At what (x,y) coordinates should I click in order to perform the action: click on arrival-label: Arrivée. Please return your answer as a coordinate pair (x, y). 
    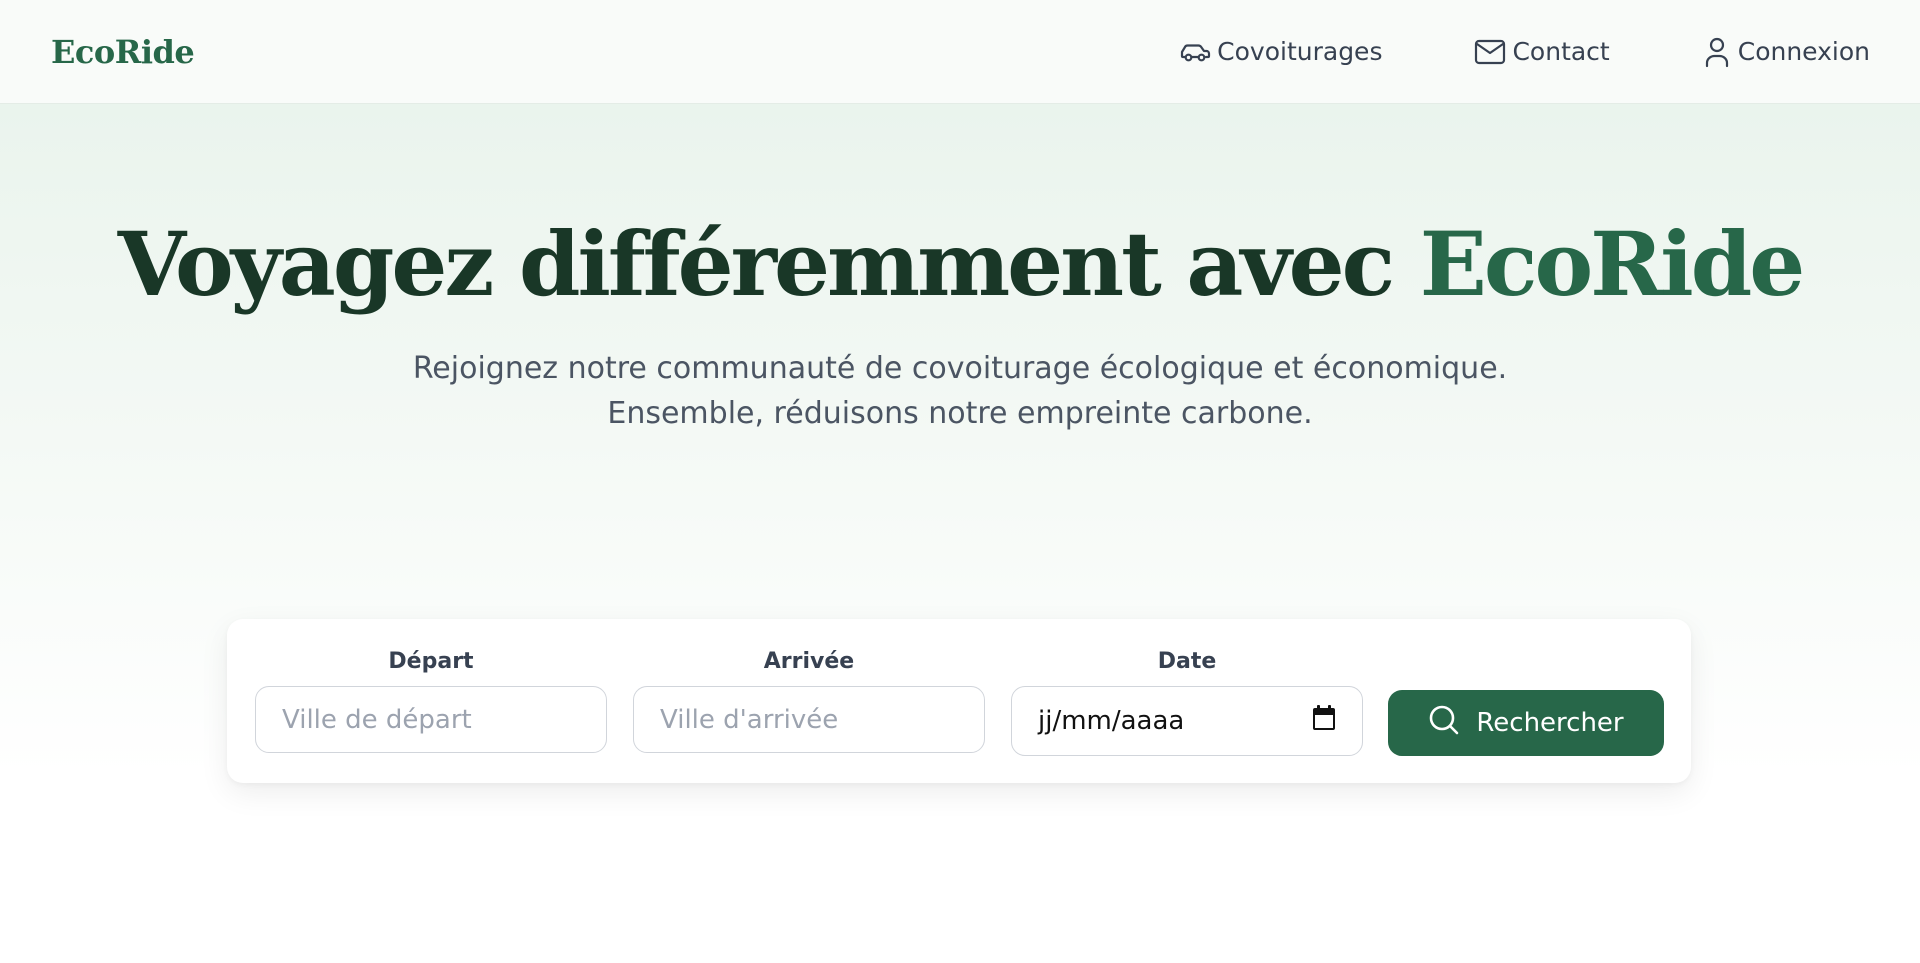
    Looking at the image, I should click on (809, 661).